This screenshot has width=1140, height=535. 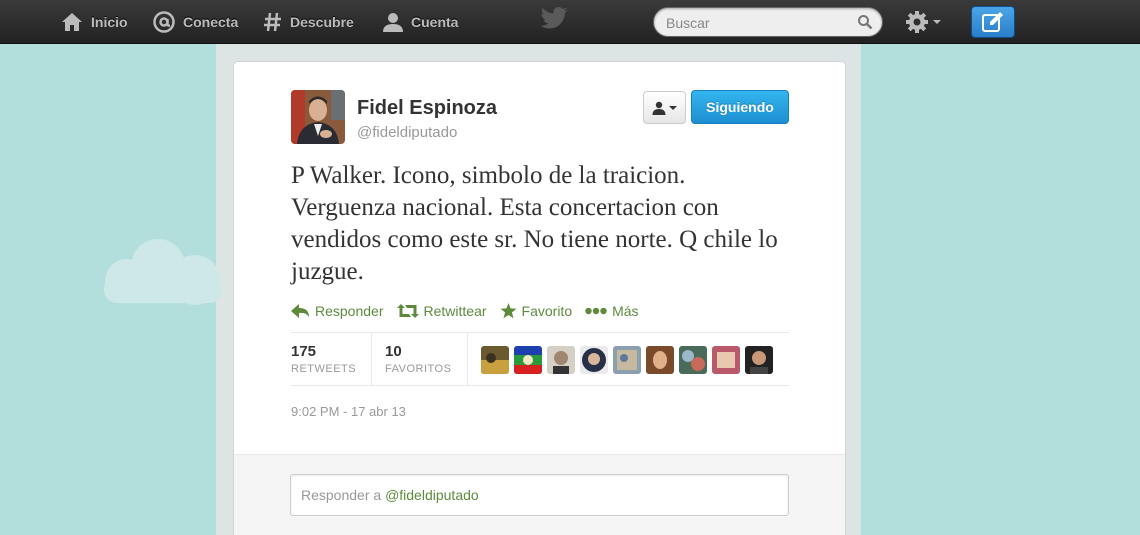 I want to click on favorite-action: Favorito, so click(x=536, y=311).